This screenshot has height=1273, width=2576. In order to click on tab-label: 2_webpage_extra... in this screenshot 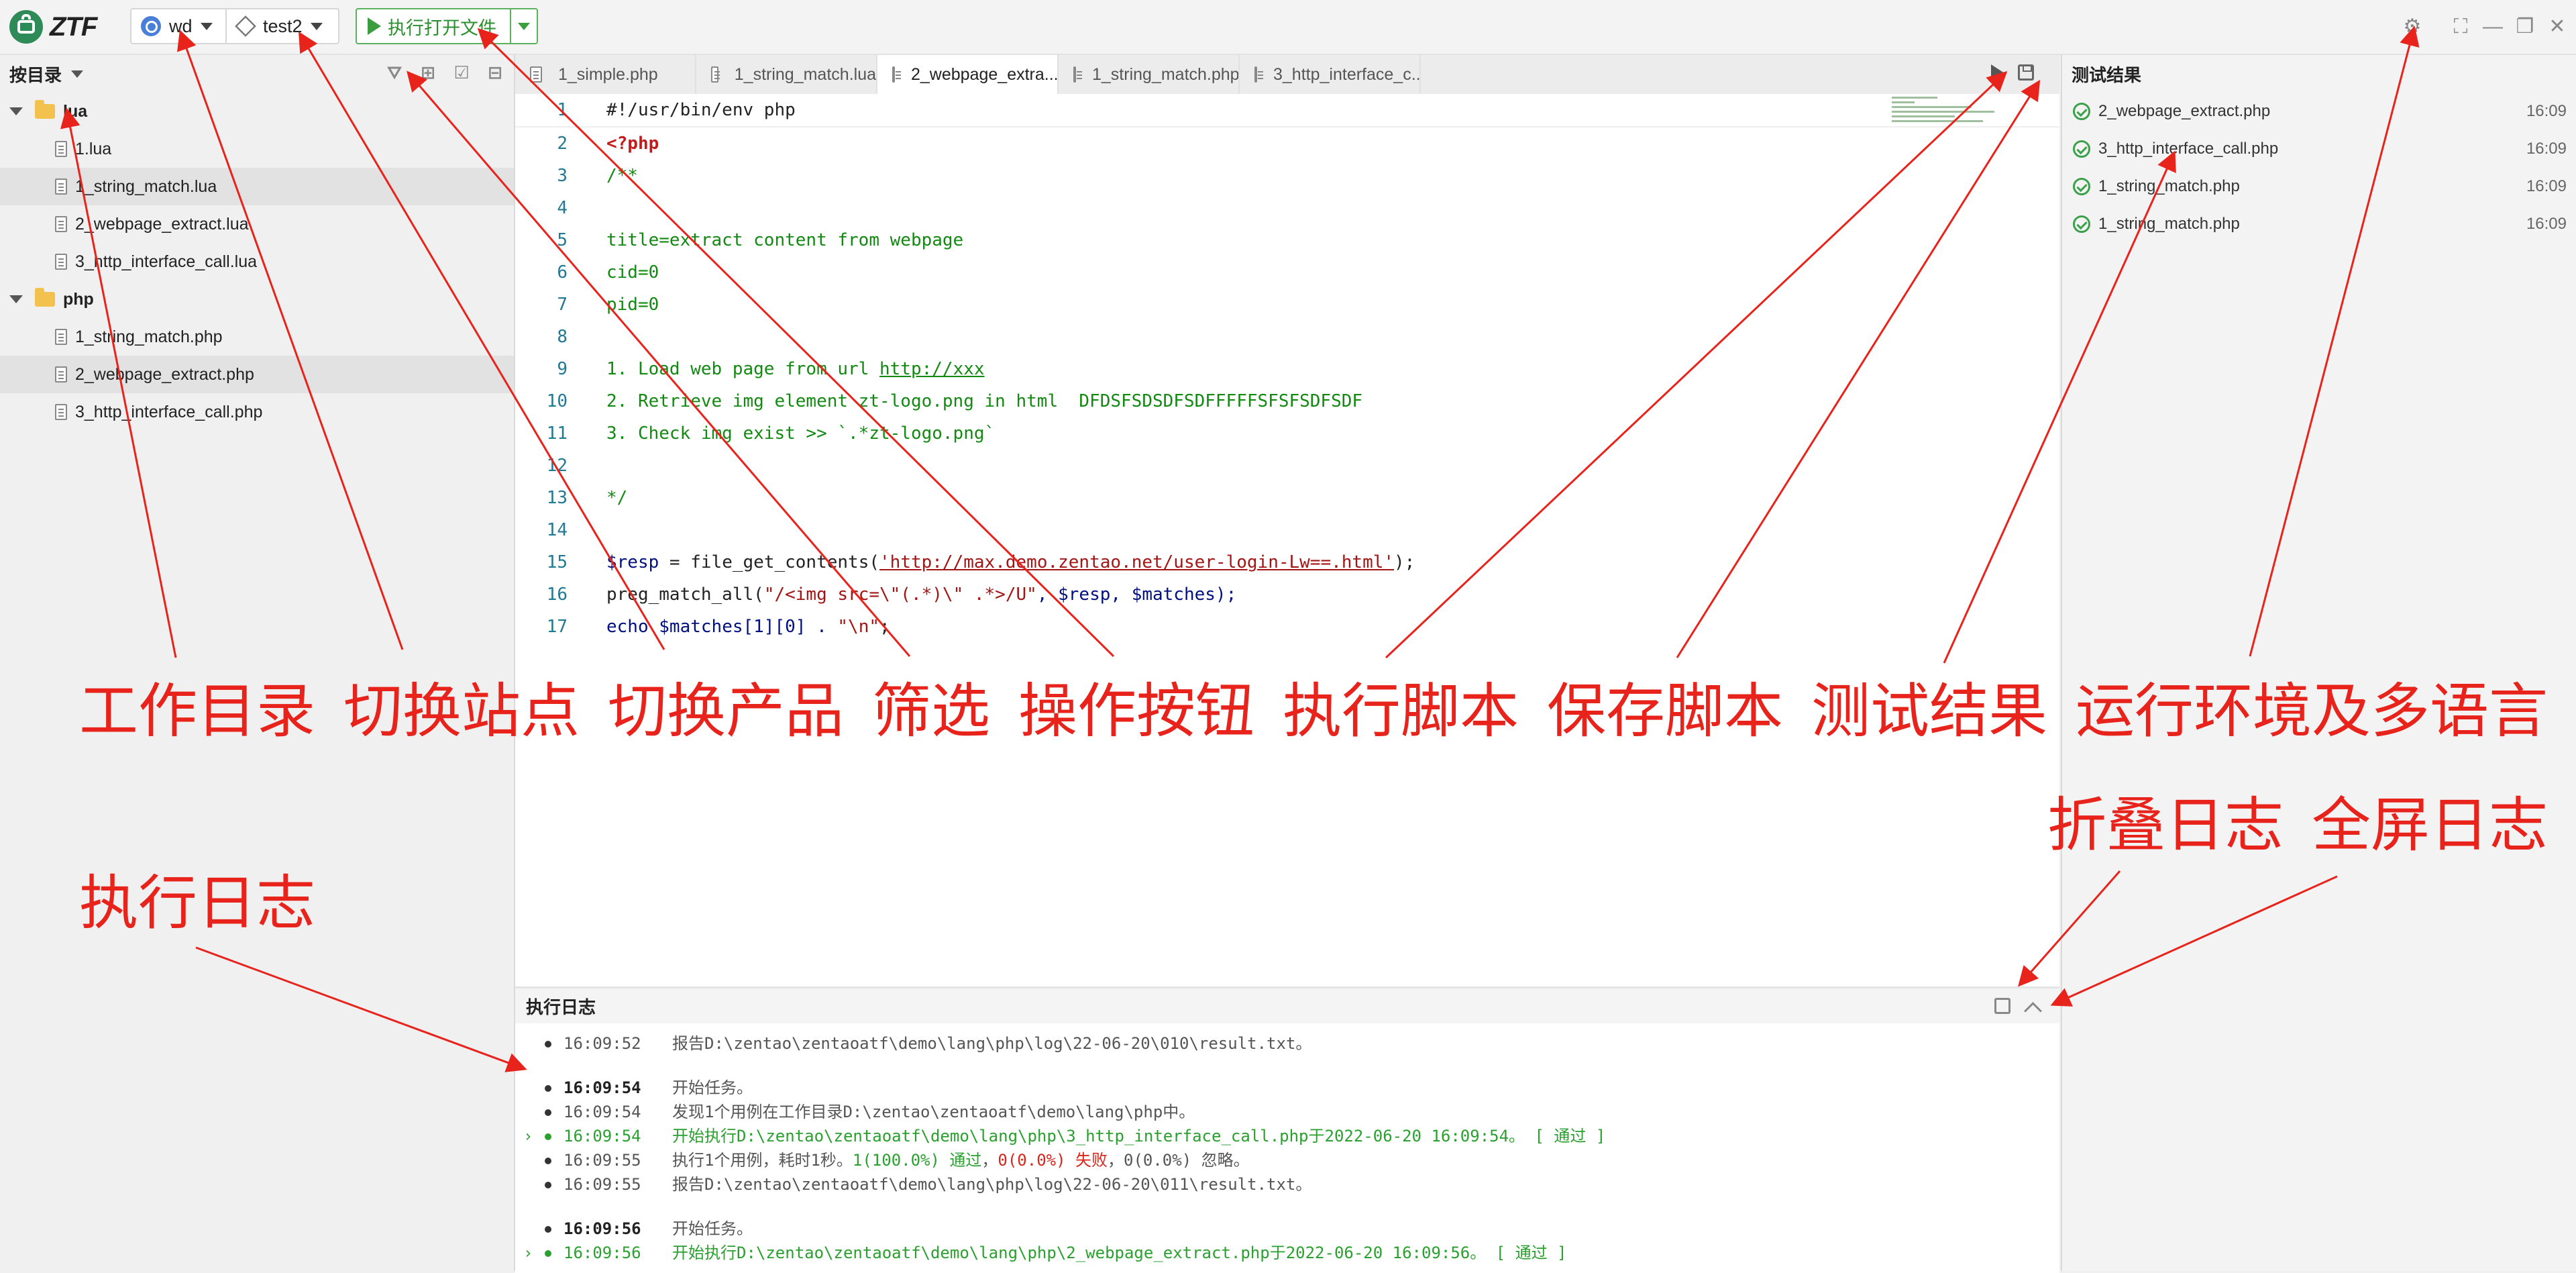, I will do `click(985, 74)`.